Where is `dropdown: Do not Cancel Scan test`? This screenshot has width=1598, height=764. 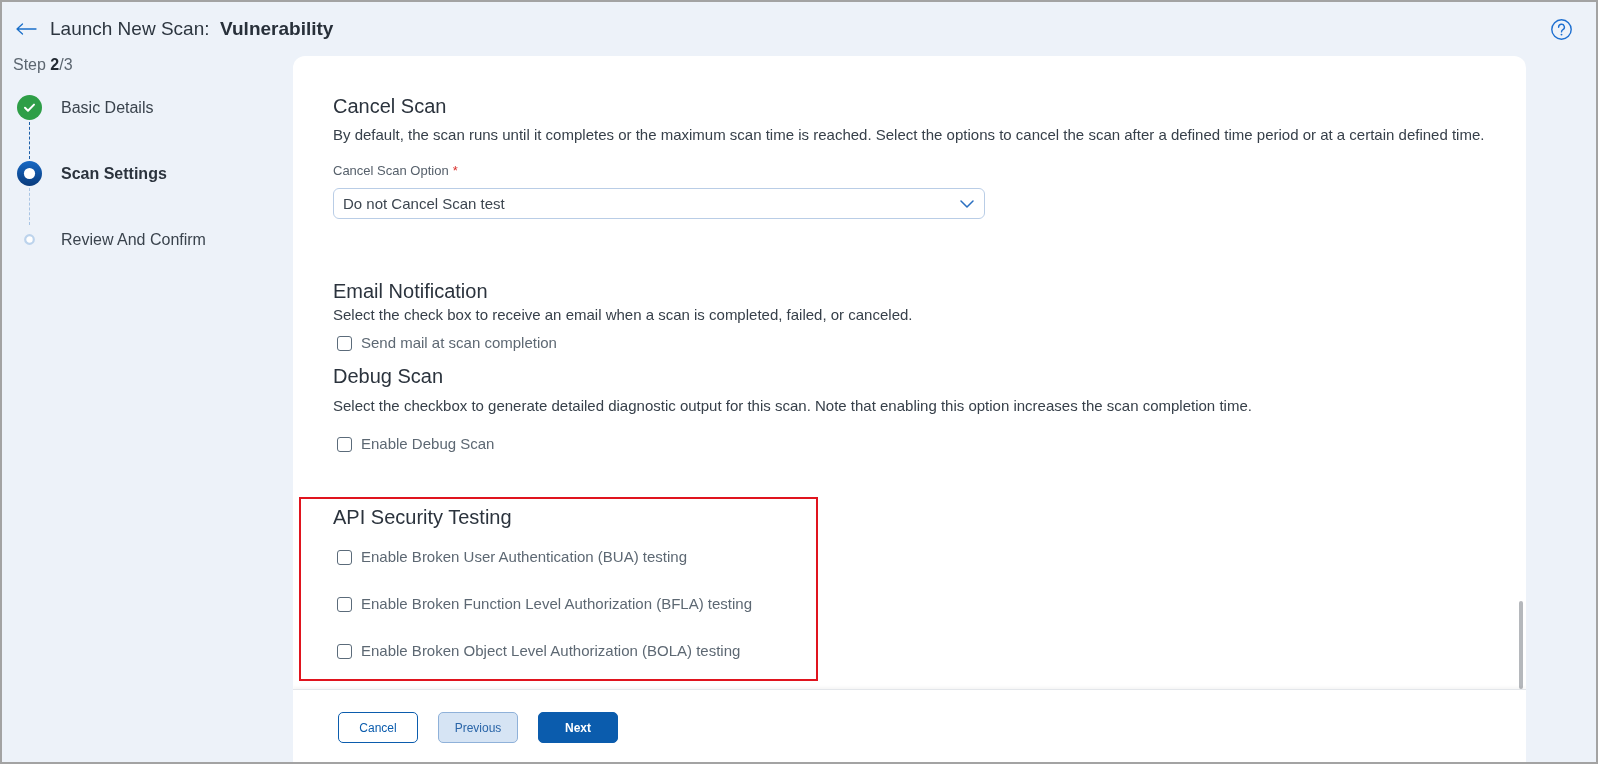
dropdown: Do not Cancel Scan test is located at coordinates (659, 203).